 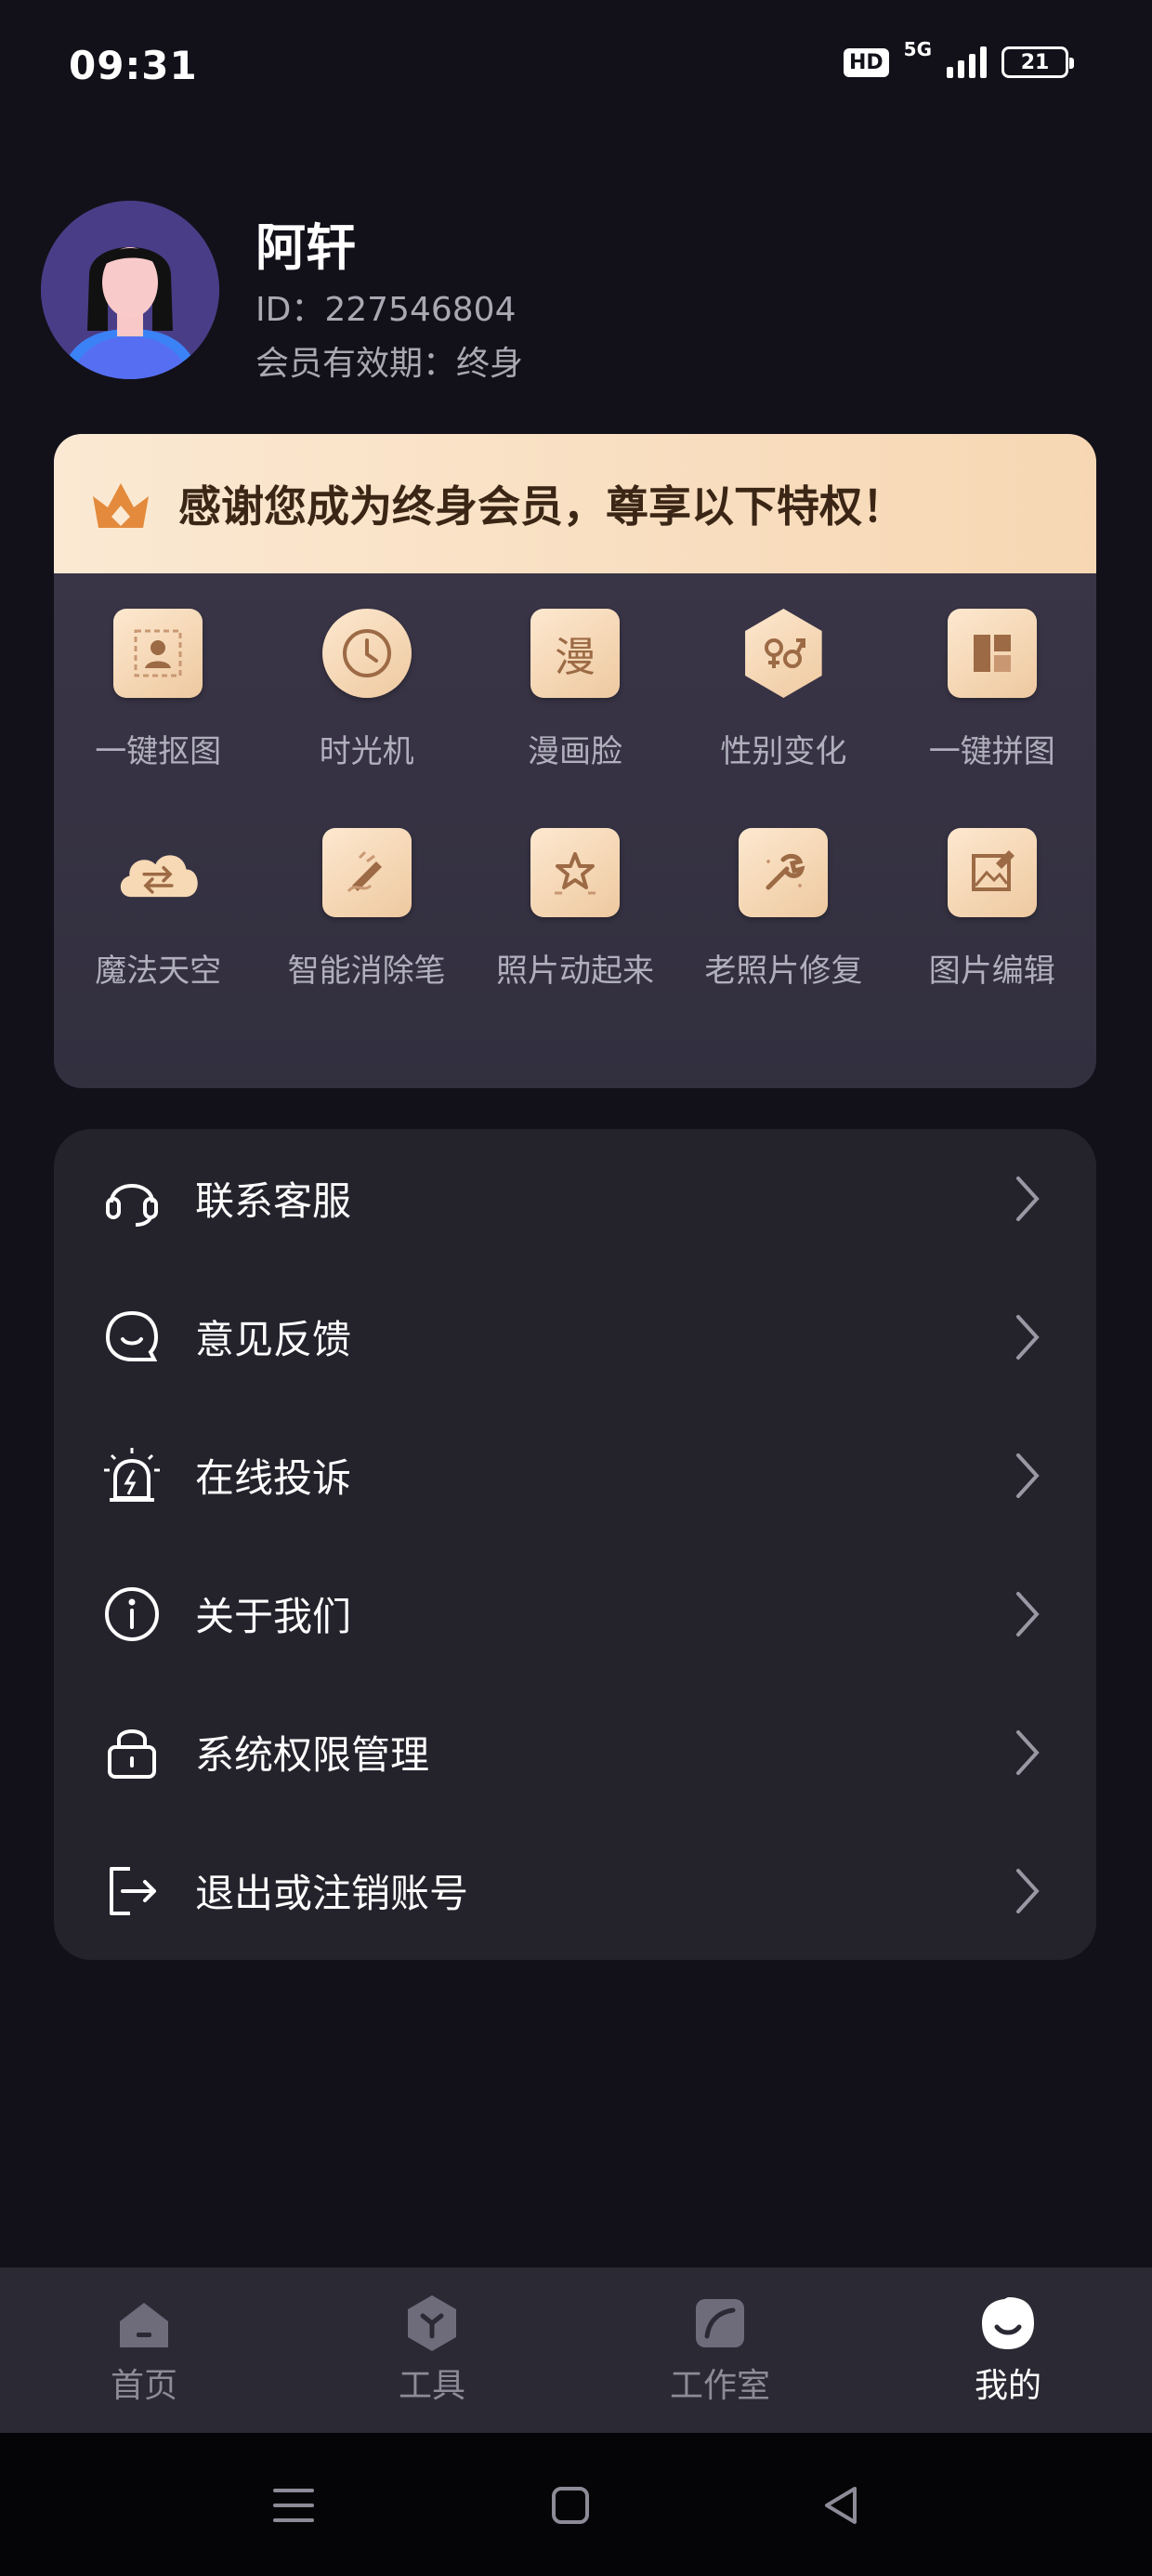 I want to click on privilege-label: 性别变化, so click(x=783, y=751).